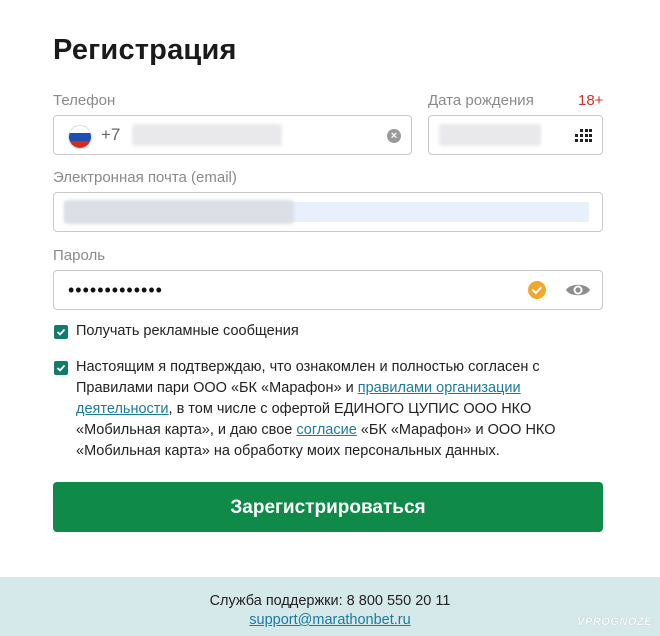 This screenshot has height=636, width=660. I want to click on birthdate-value-redacted, so click(490, 135).